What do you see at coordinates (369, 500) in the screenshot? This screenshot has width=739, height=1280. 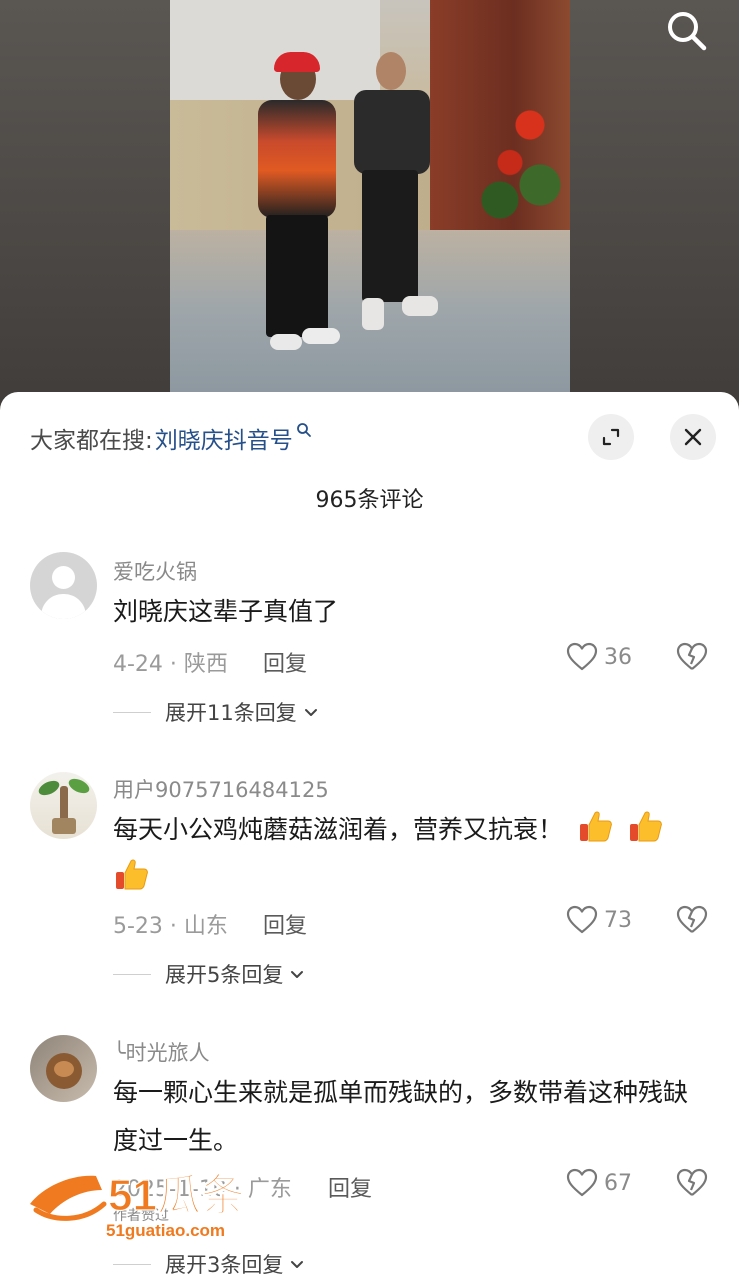 I see `comment-count: 965条评论` at bounding box center [369, 500].